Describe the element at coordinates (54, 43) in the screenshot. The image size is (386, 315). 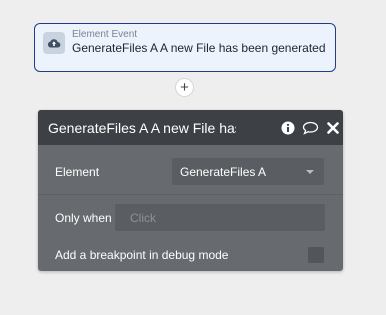
I see `cloud-upload-icon` at that location.